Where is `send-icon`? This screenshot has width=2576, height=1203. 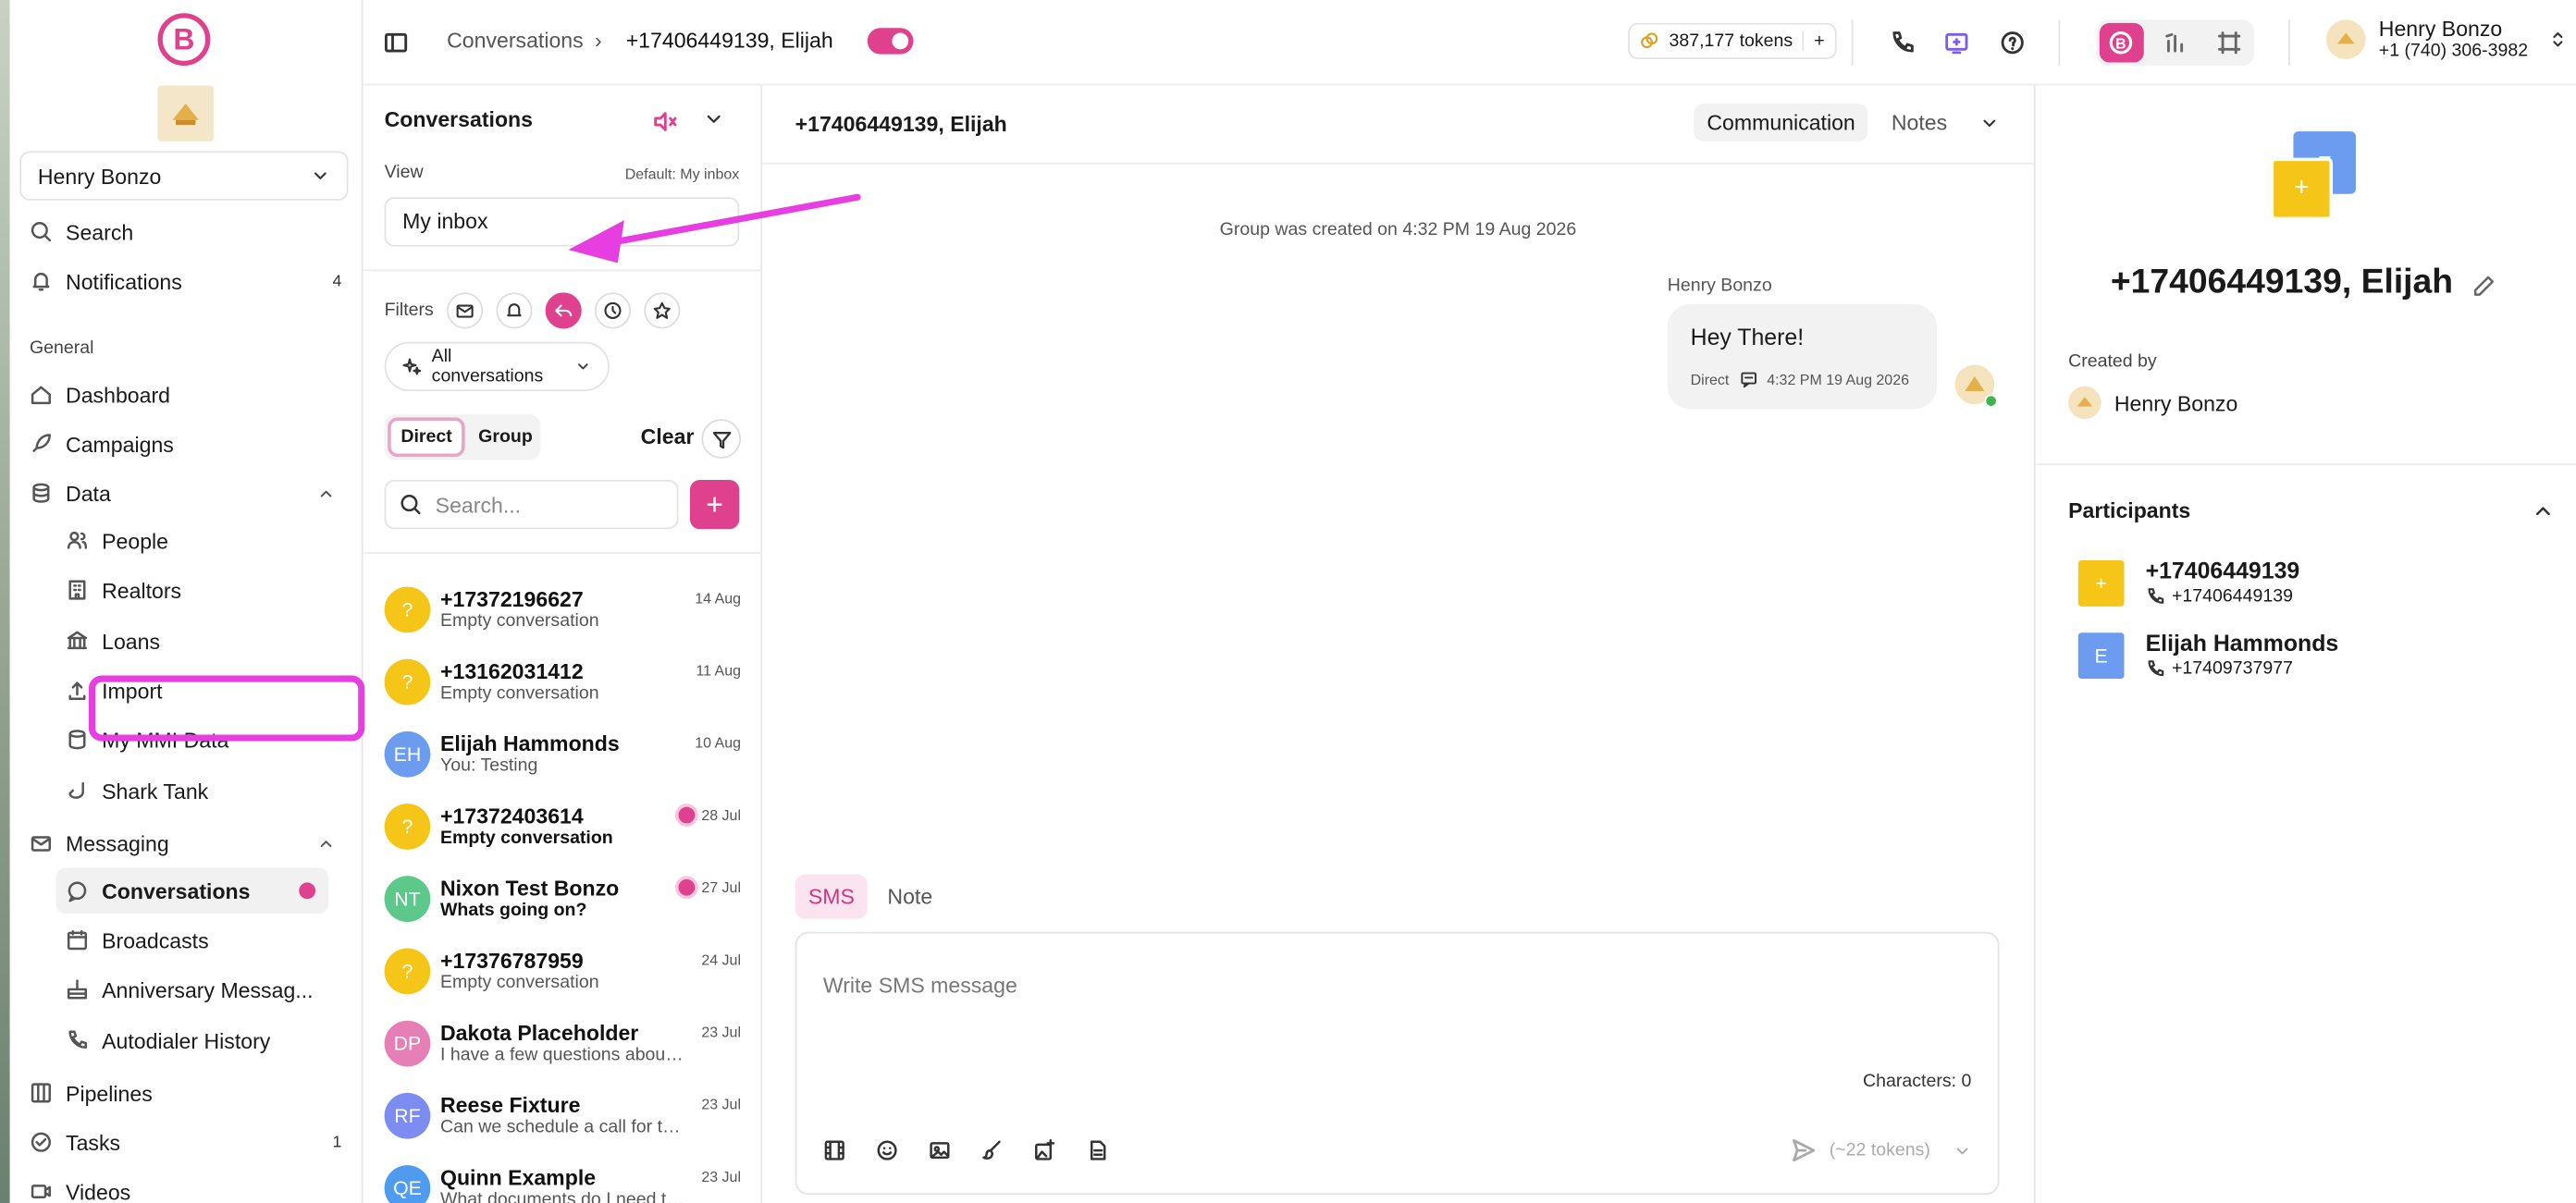 send-icon is located at coordinates (1803, 1150).